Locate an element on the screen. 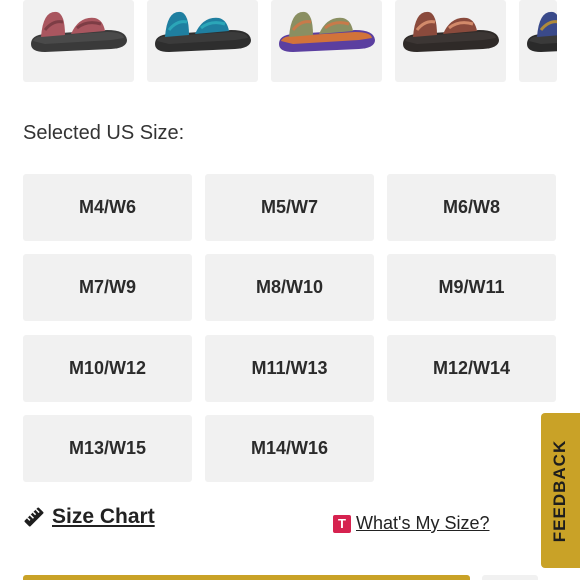 This screenshot has height=580, width=580. add-to-cart-button is located at coordinates (246, 577).